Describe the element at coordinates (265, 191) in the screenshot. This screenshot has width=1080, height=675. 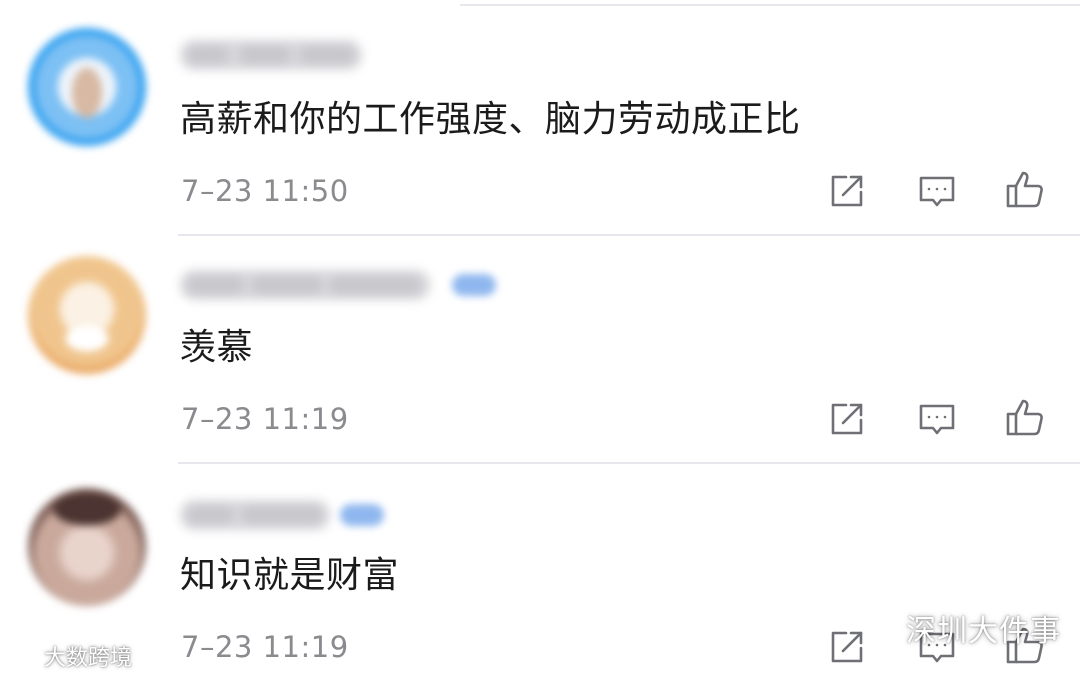
I see `comment-timestamp: 7–23 11:50` at that location.